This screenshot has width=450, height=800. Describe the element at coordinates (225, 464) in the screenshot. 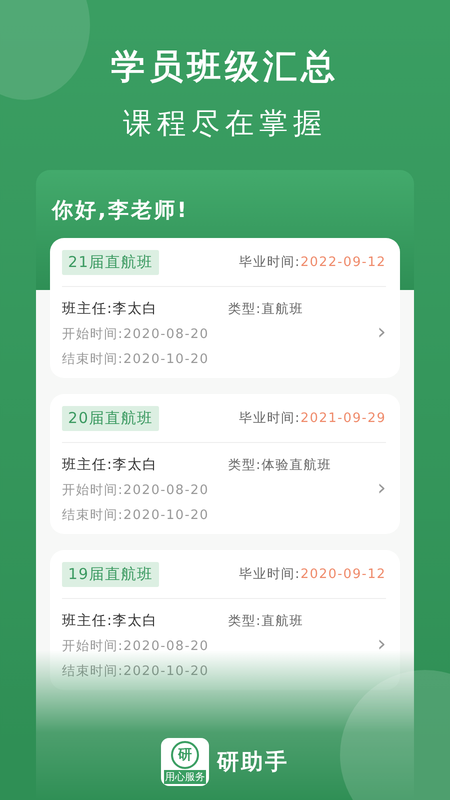

I see `class-card: 20届直航班 毕业时间:2021-09-29 班主任:李太白 类型:体验直航班 开始时间:2020-08-20 结束时间:2020-10-20 ›` at that location.